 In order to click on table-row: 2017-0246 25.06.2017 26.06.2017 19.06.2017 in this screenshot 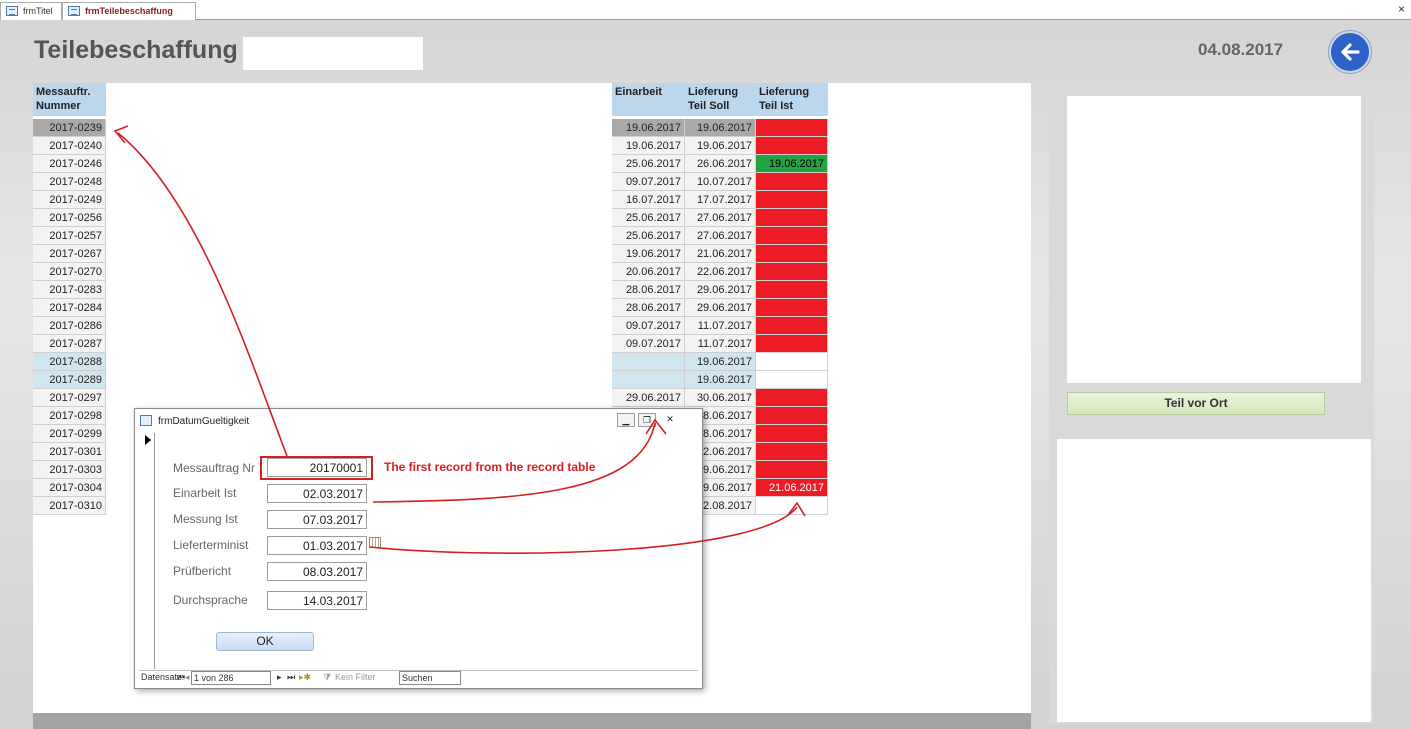, I will do `click(433, 164)`.